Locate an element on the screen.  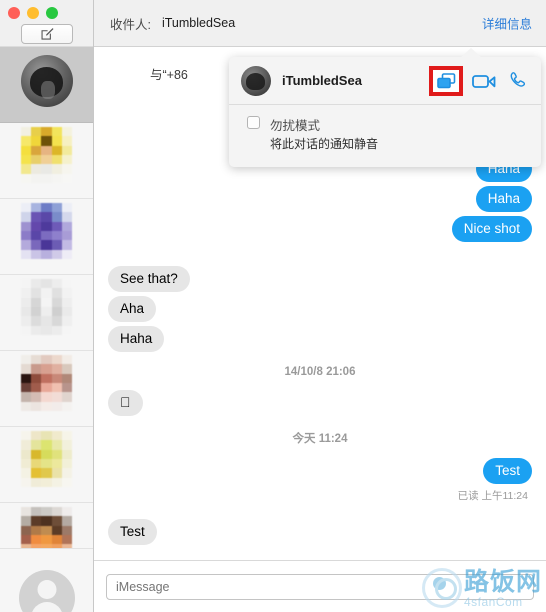
message-bubble: Nice shot is located at coordinates (491, 229).